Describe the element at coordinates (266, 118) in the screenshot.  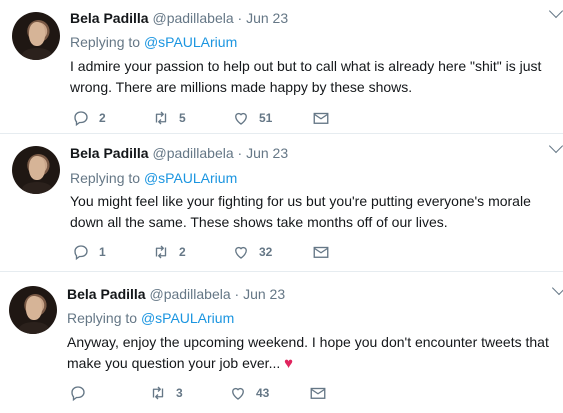
I see `like-count: 51` at that location.